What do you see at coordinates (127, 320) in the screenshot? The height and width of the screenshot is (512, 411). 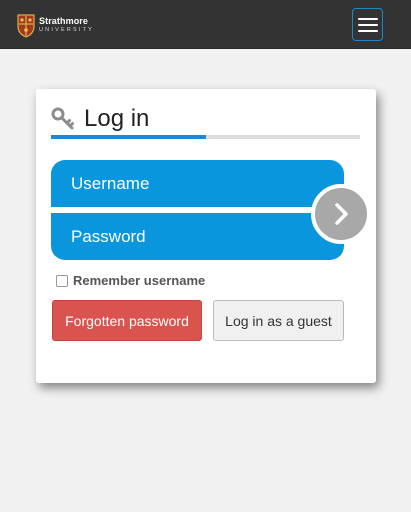 I see `forgot-password-button: Forgotten password` at bounding box center [127, 320].